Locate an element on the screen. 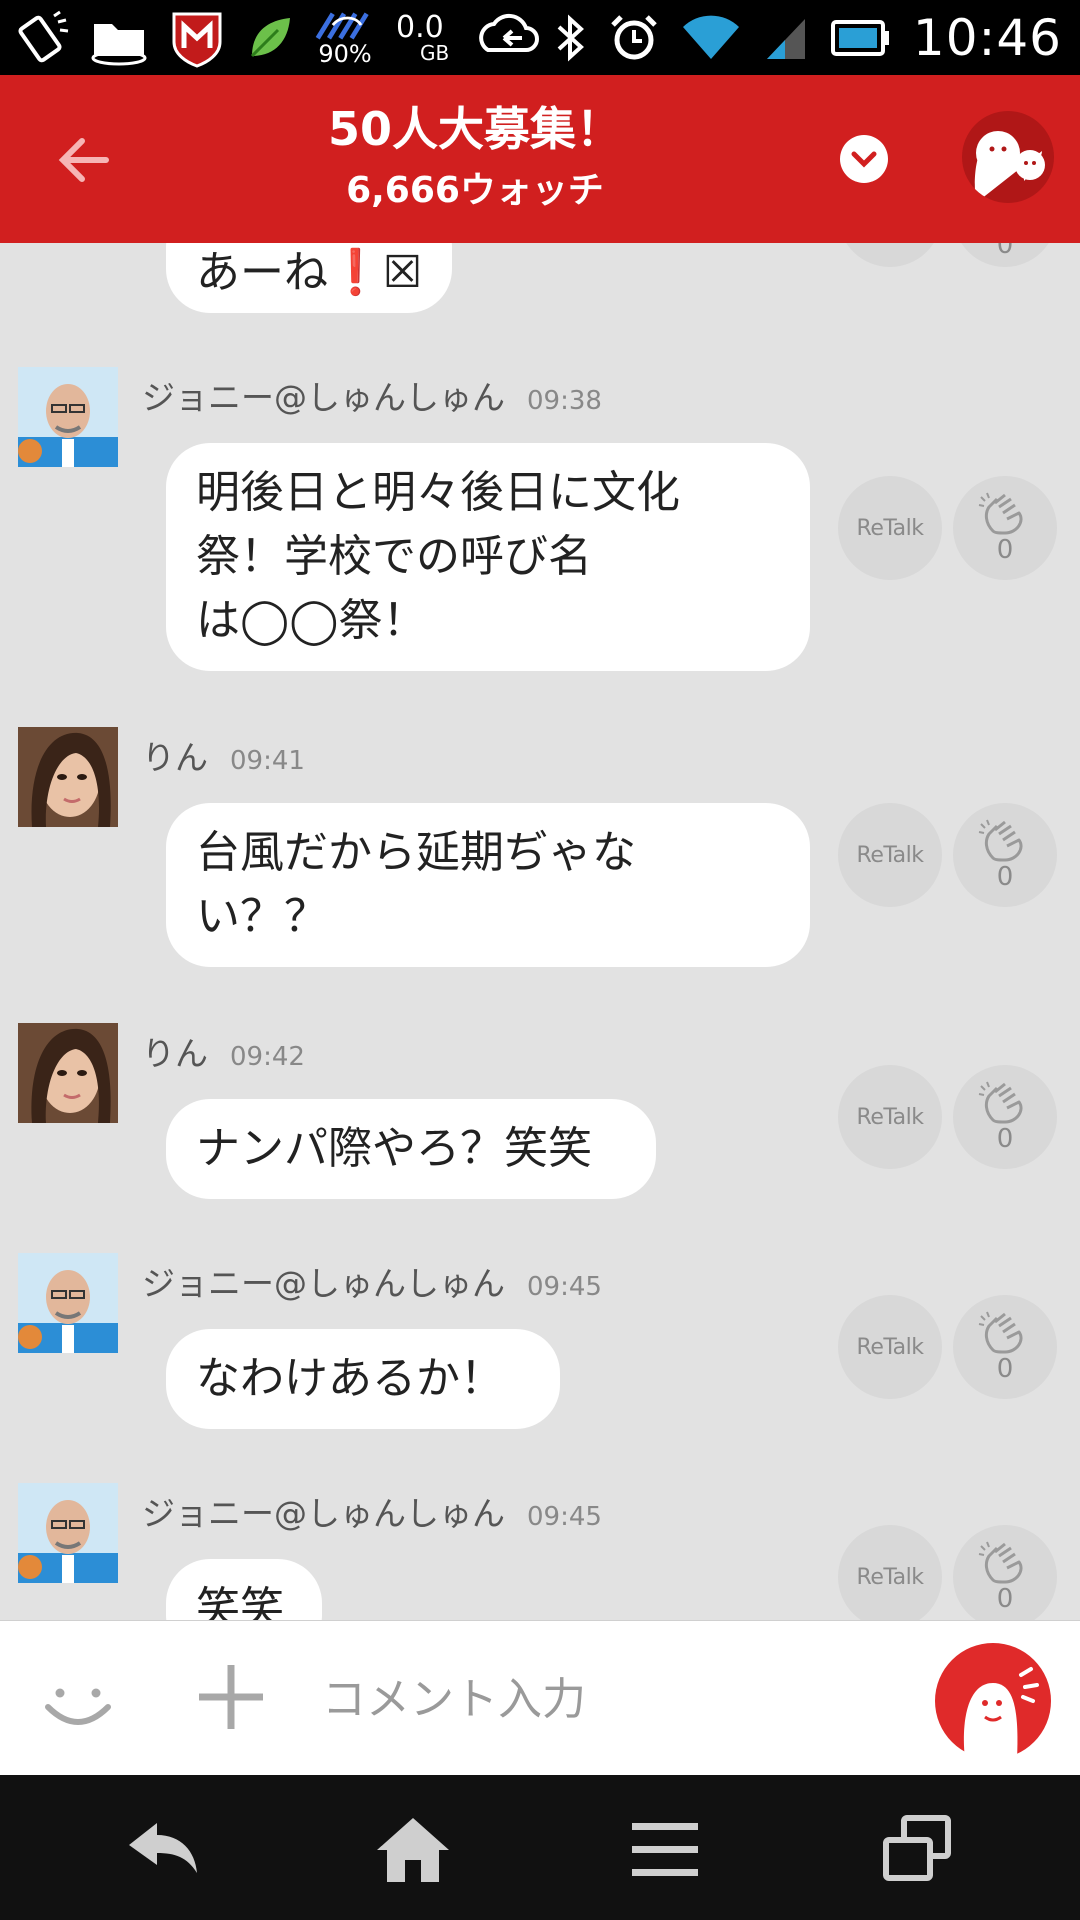 The width and height of the screenshot is (1080, 1920). sender-name: ジョニー@しゅんしゅん 09:38 is located at coordinates (372, 395).